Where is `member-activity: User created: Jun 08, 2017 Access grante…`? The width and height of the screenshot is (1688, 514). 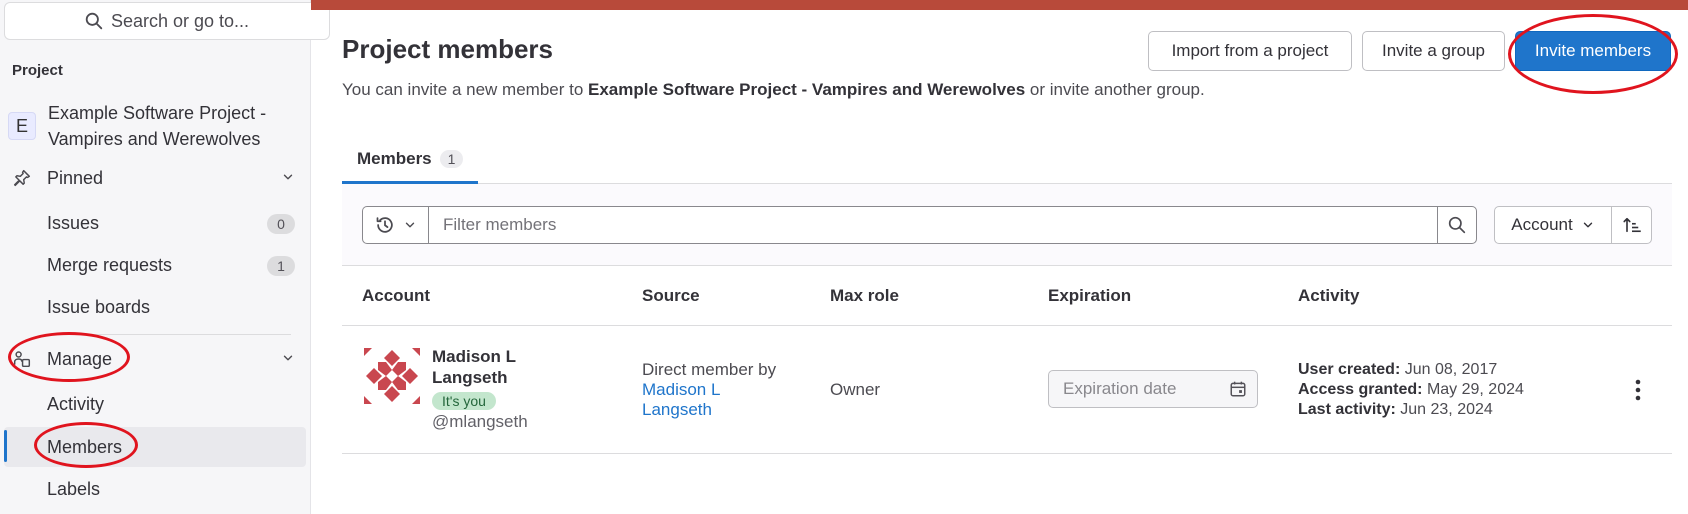 member-activity: User created: Jun 08, 2017 Access grante… is located at coordinates (1411, 389).